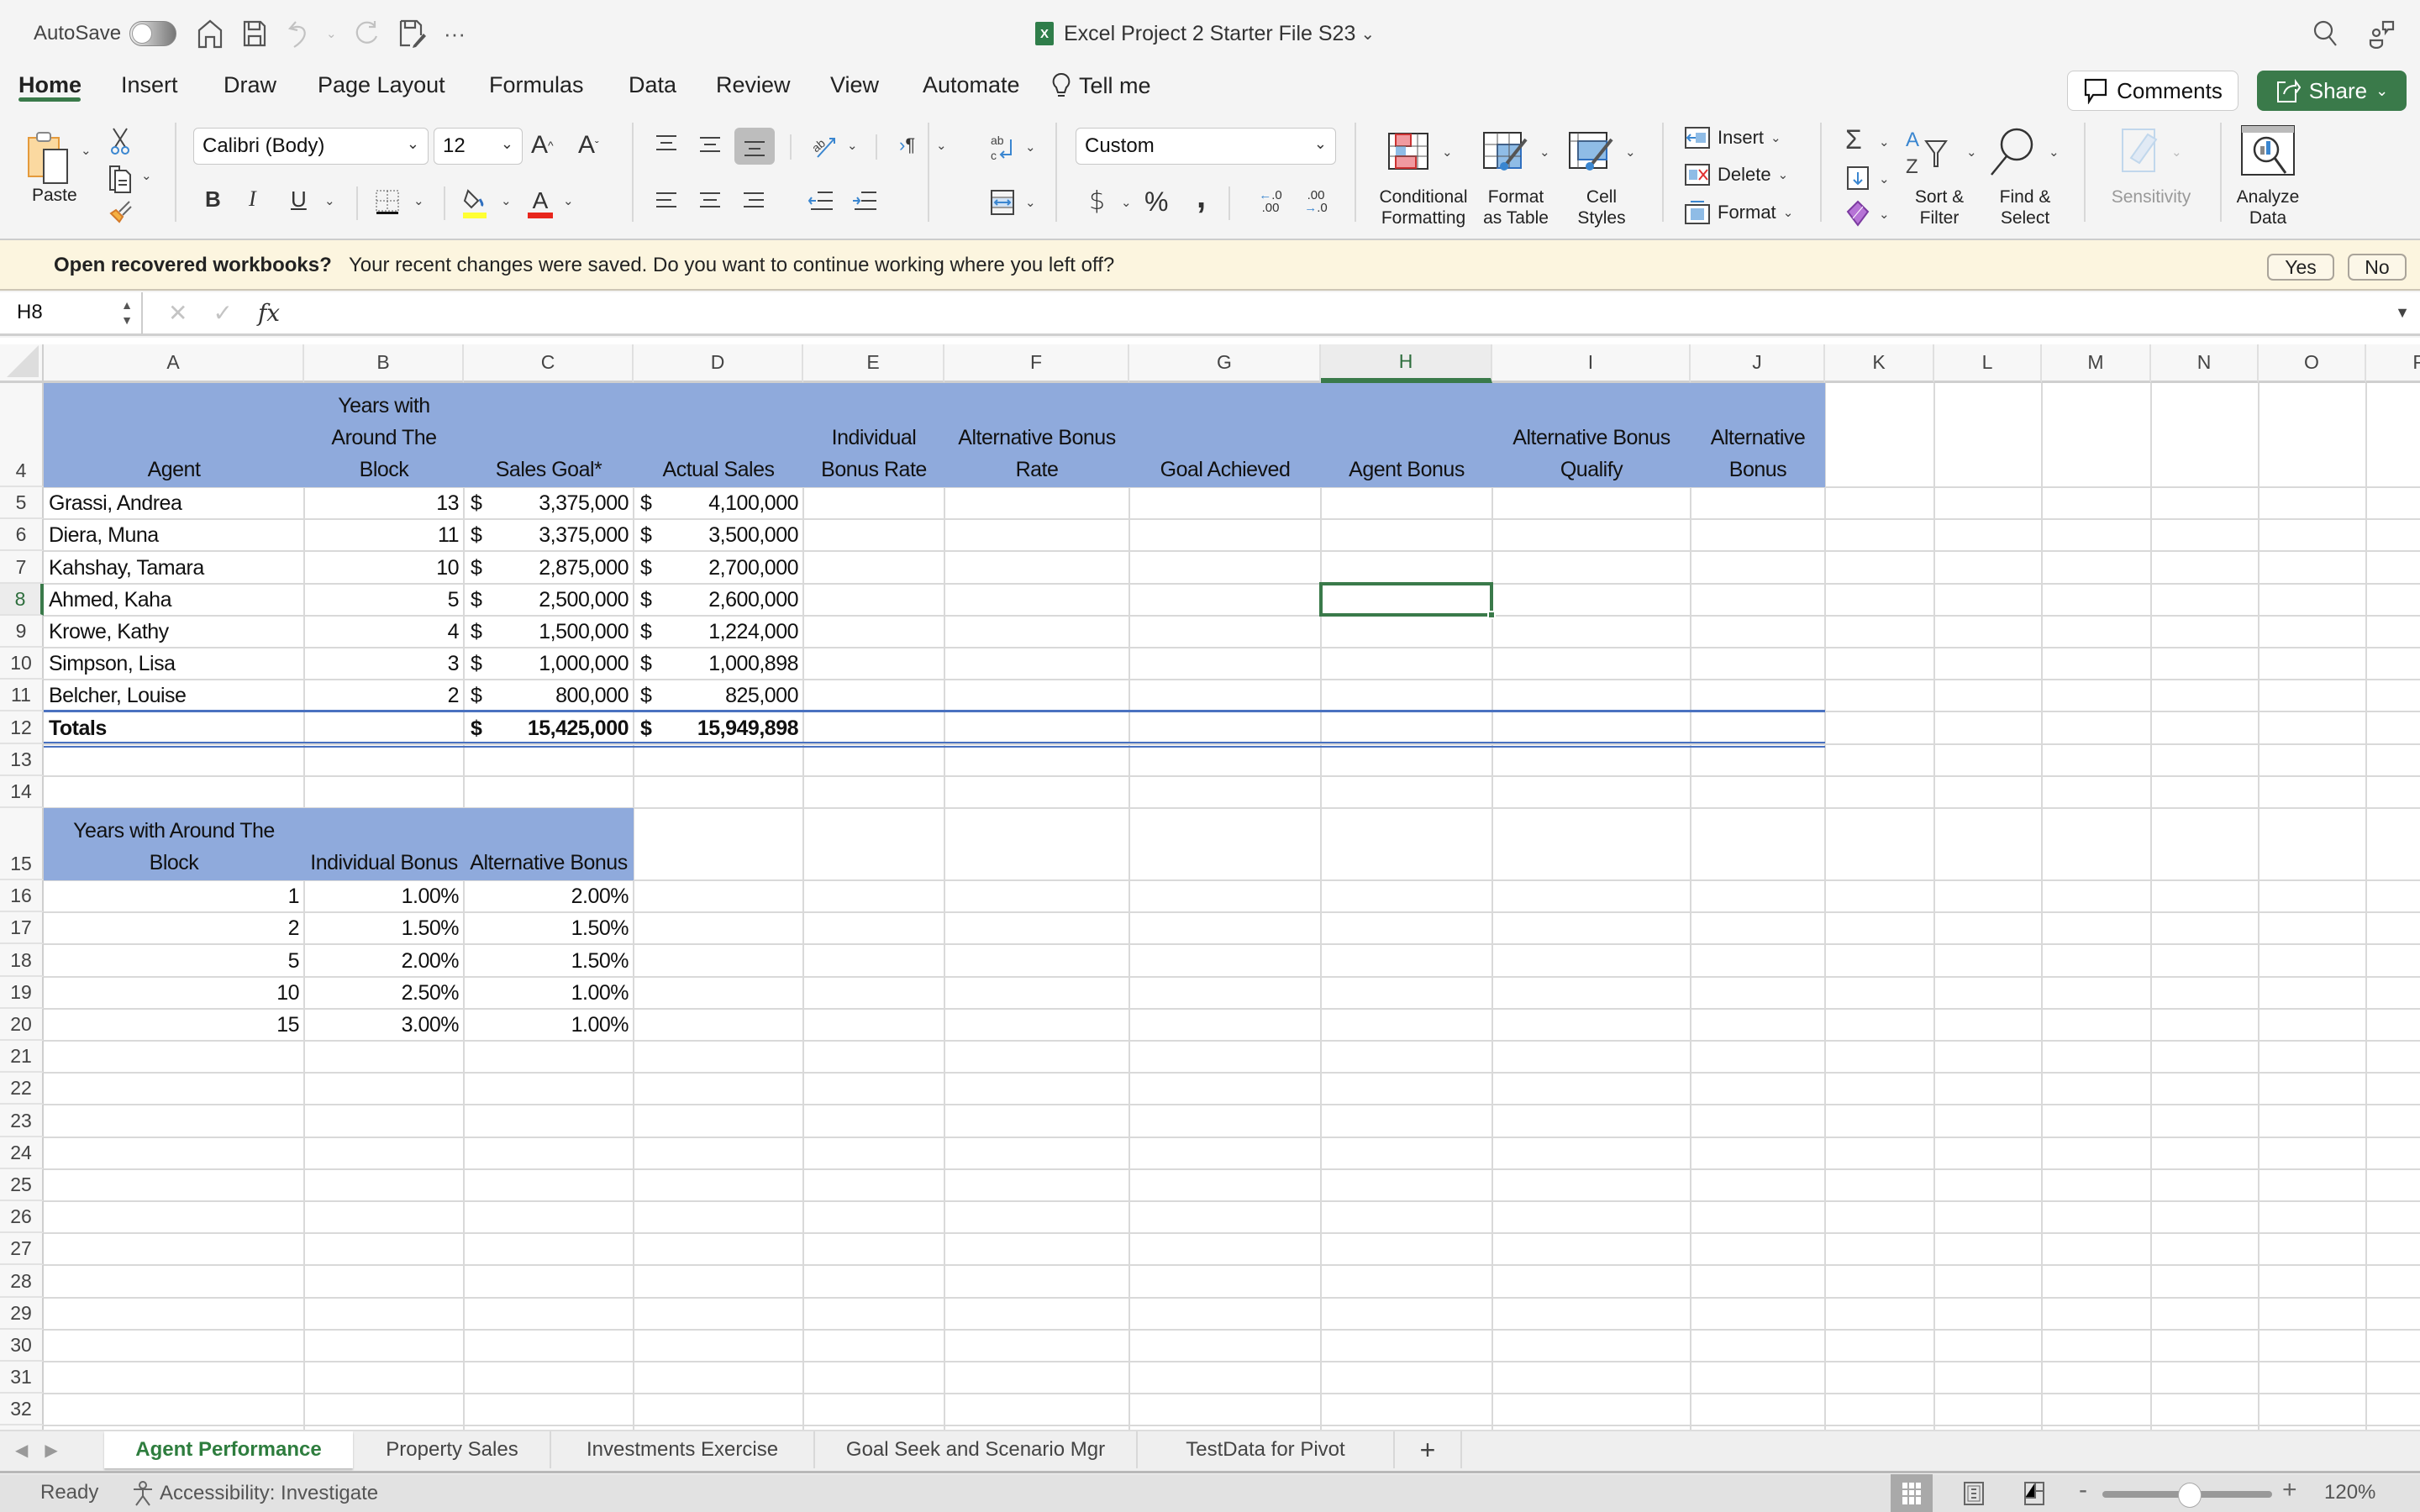 The image size is (2420, 1512). What do you see at coordinates (719, 567) in the screenshot?
I see `actual-sales-cell: $2,700,000` at bounding box center [719, 567].